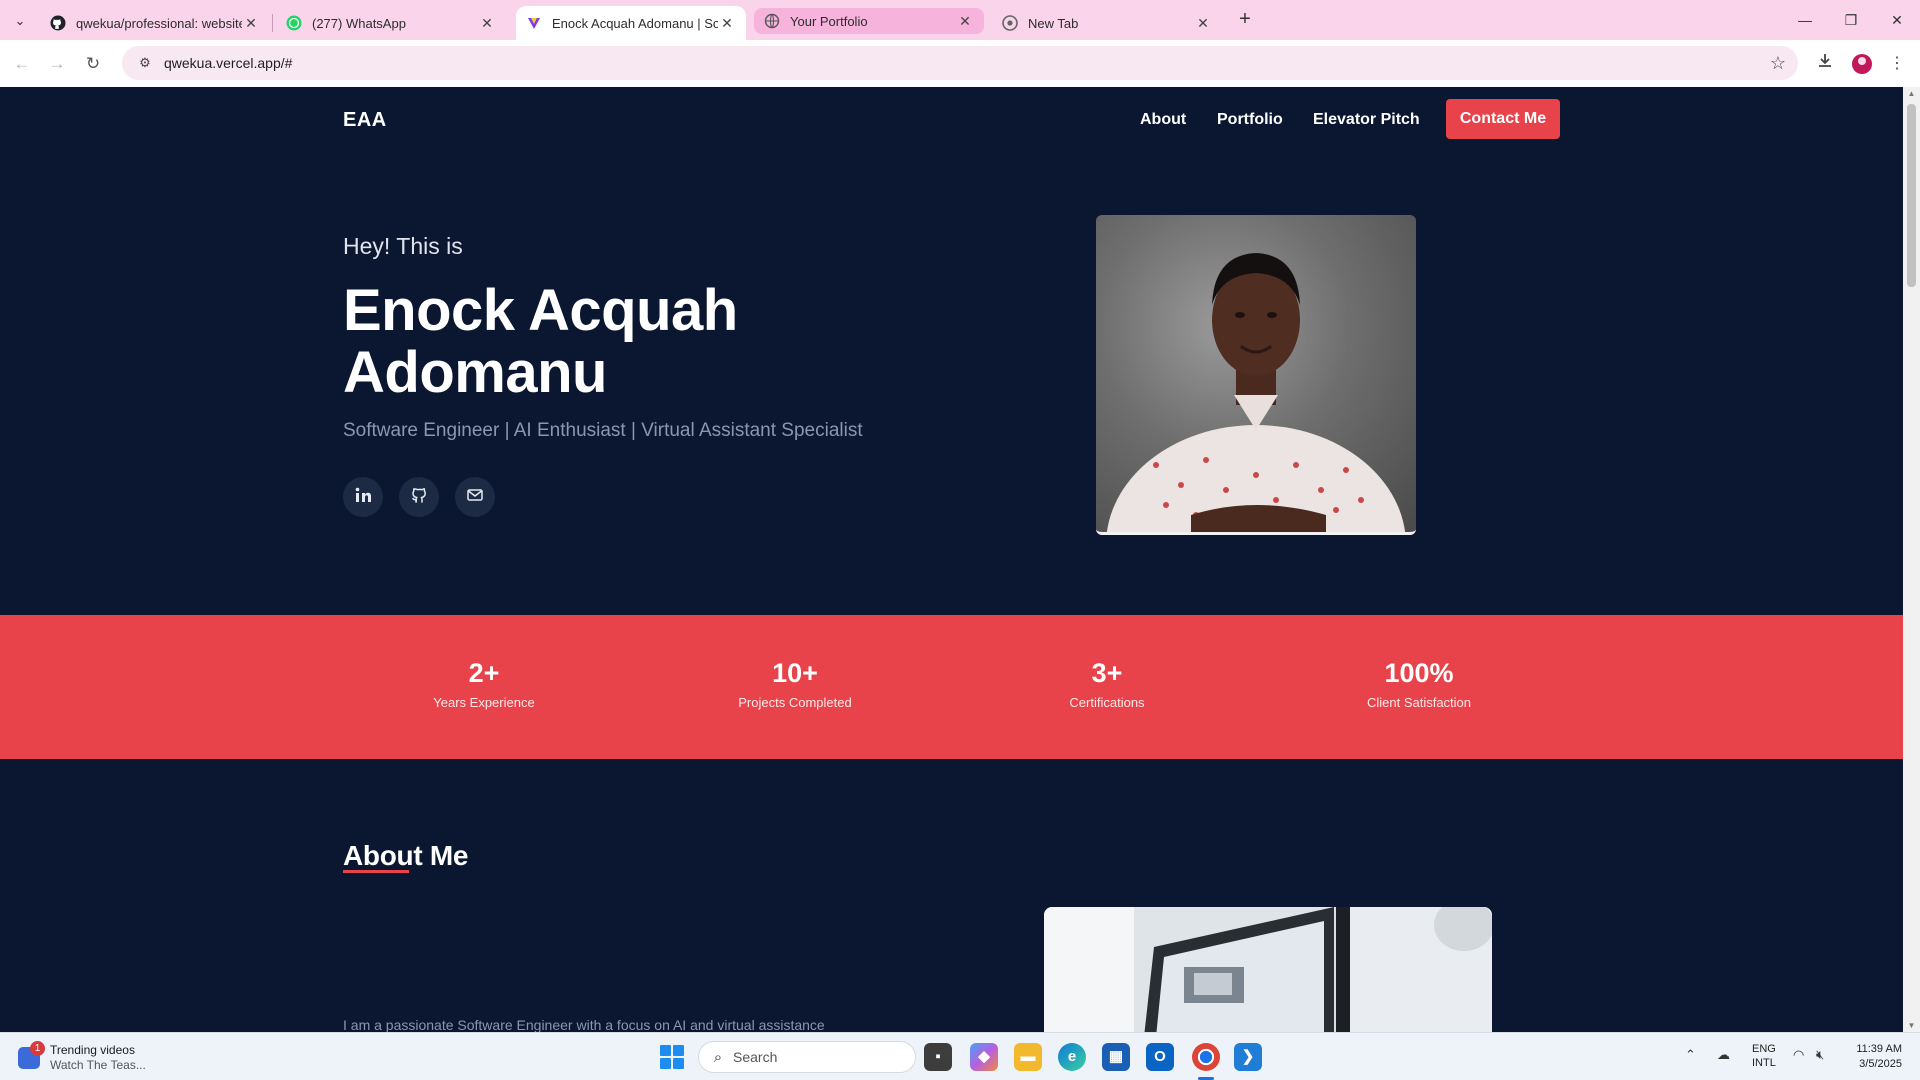 The width and height of the screenshot is (1920, 1080). What do you see at coordinates (1897, 64) in the screenshot?
I see `menu-kebab-icon: ⋮` at bounding box center [1897, 64].